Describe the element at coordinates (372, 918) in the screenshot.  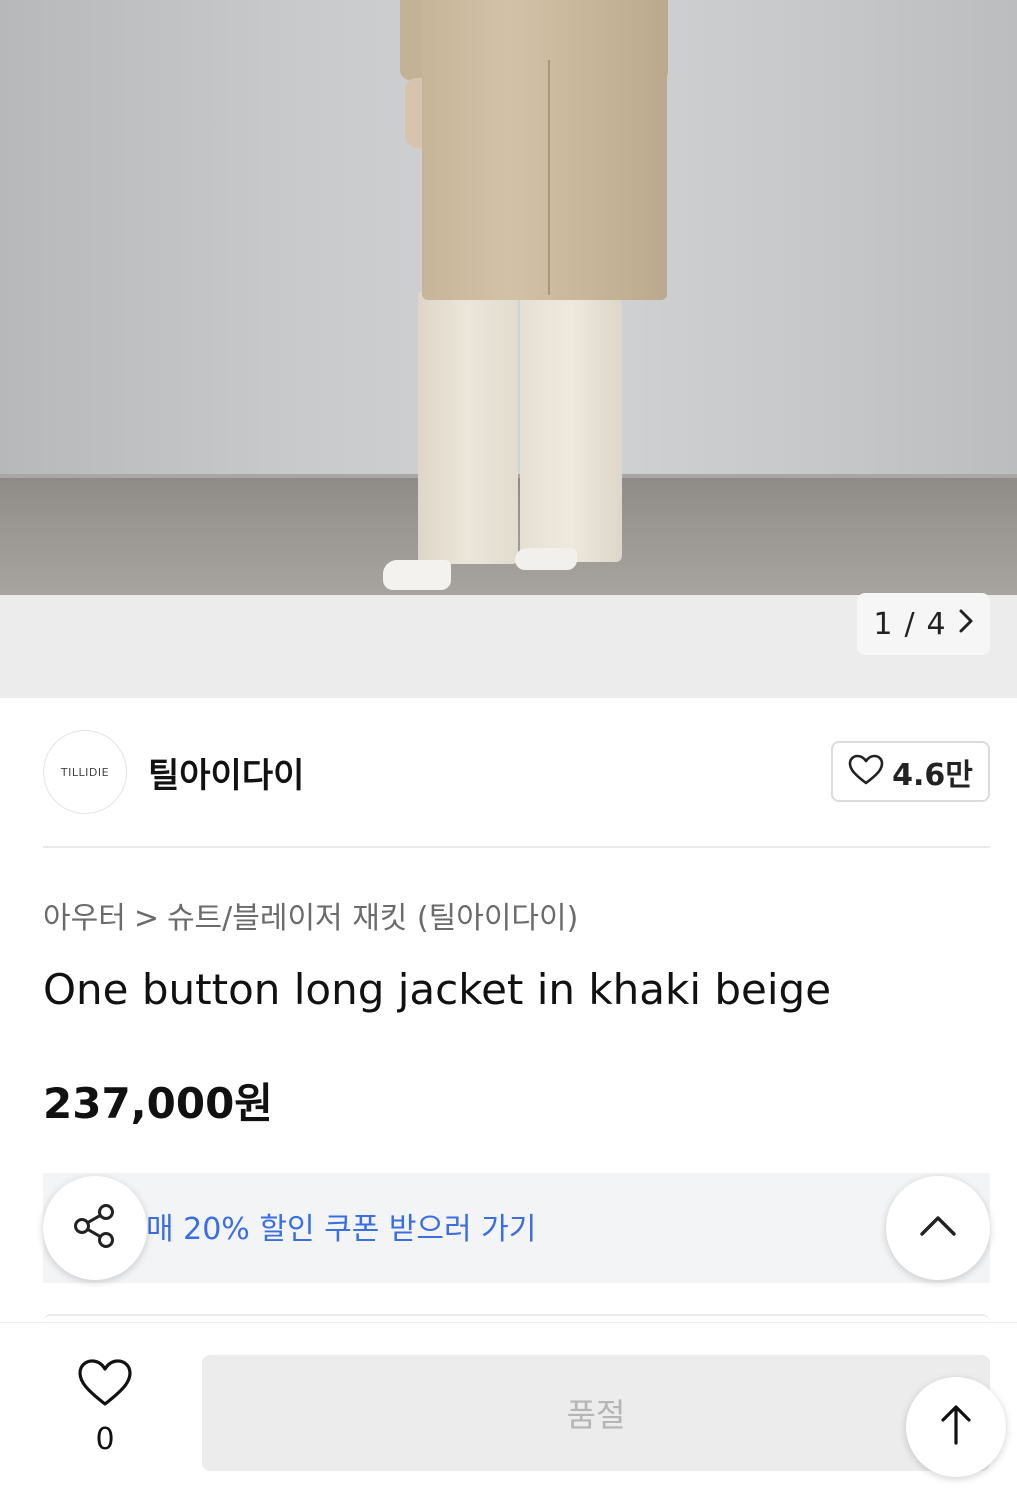
I see `breadcrumb-item: 슈트/블레이저 재킷 (틸아이다이)` at that location.